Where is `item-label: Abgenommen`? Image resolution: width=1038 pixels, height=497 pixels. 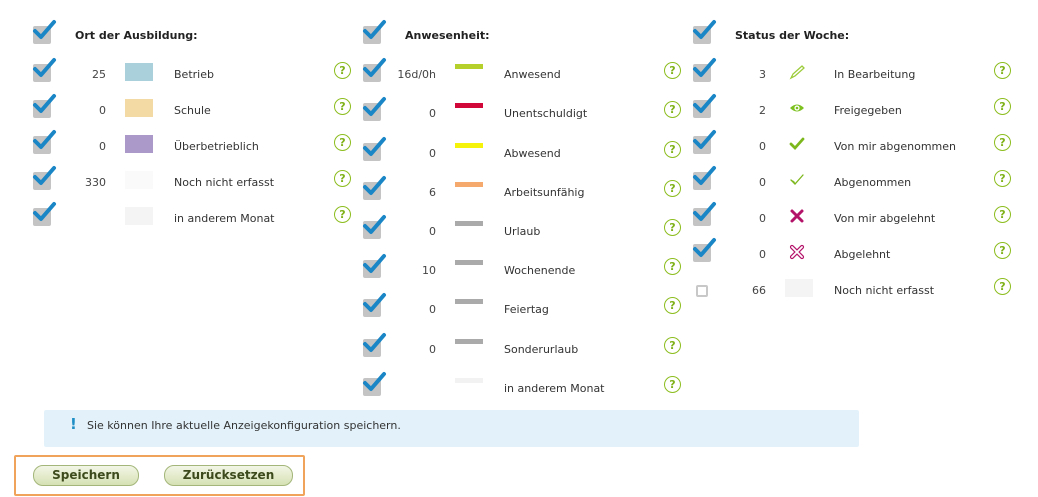
item-label: Abgenommen is located at coordinates (873, 182).